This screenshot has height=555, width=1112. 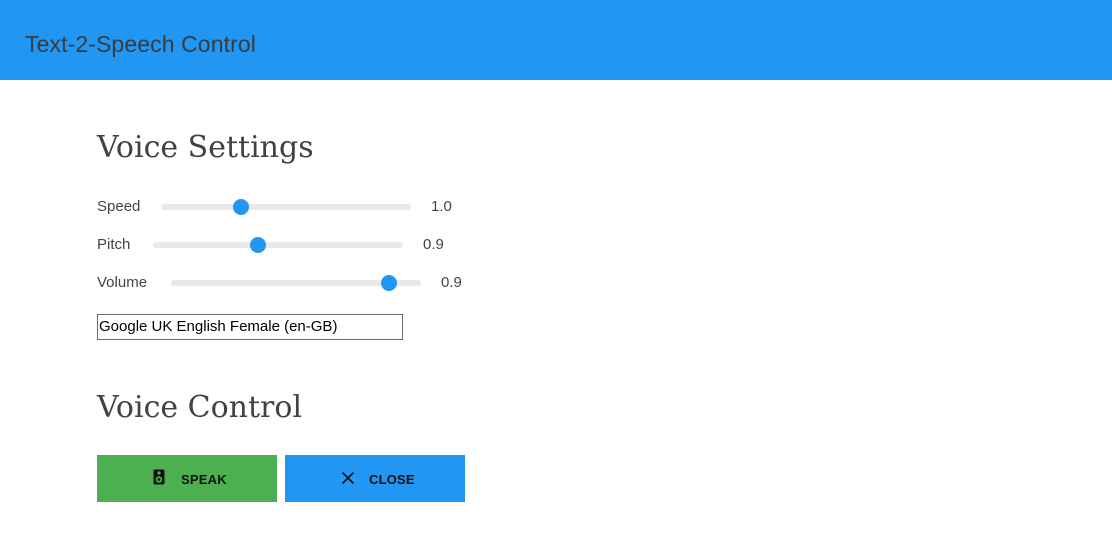 What do you see at coordinates (119, 206) in the screenshot?
I see `speed-label: Speed` at bounding box center [119, 206].